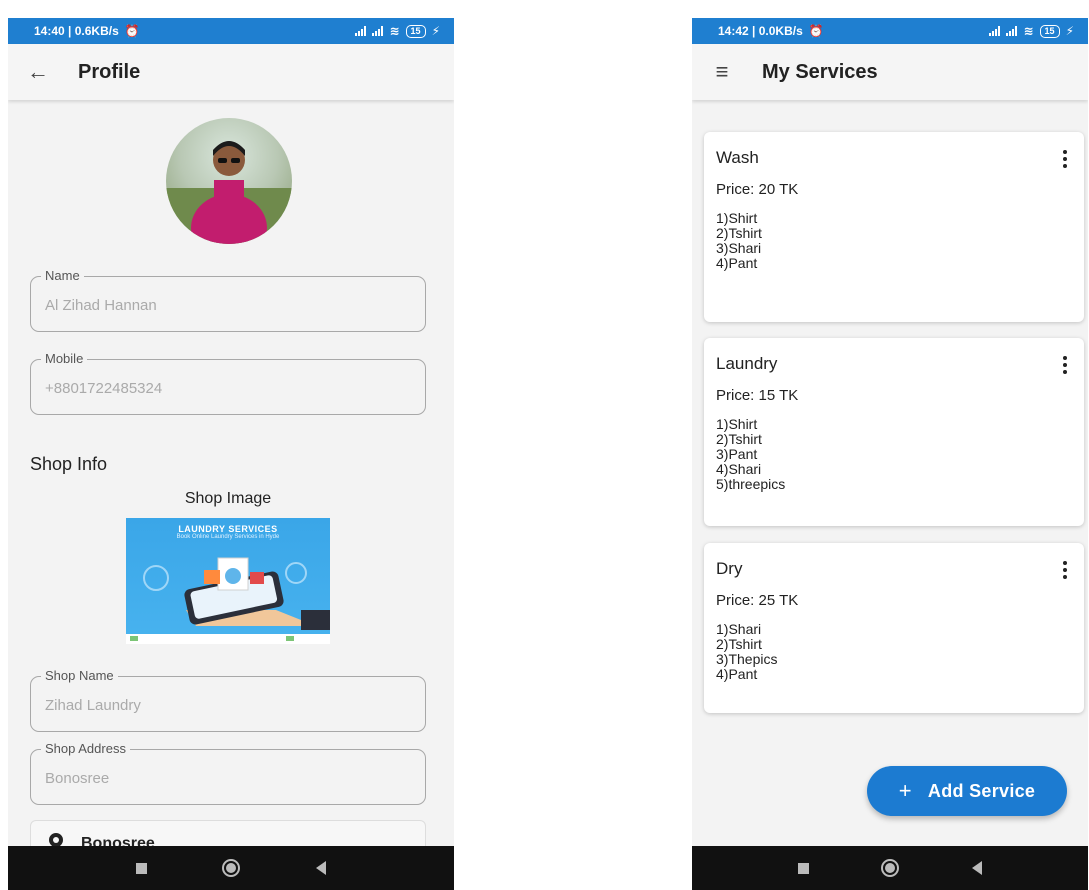 This screenshot has width=1089, height=890. Describe the element at coordinates (79, 675) in the screenshot. I see `shop-name-label: Shop Name` at that location.